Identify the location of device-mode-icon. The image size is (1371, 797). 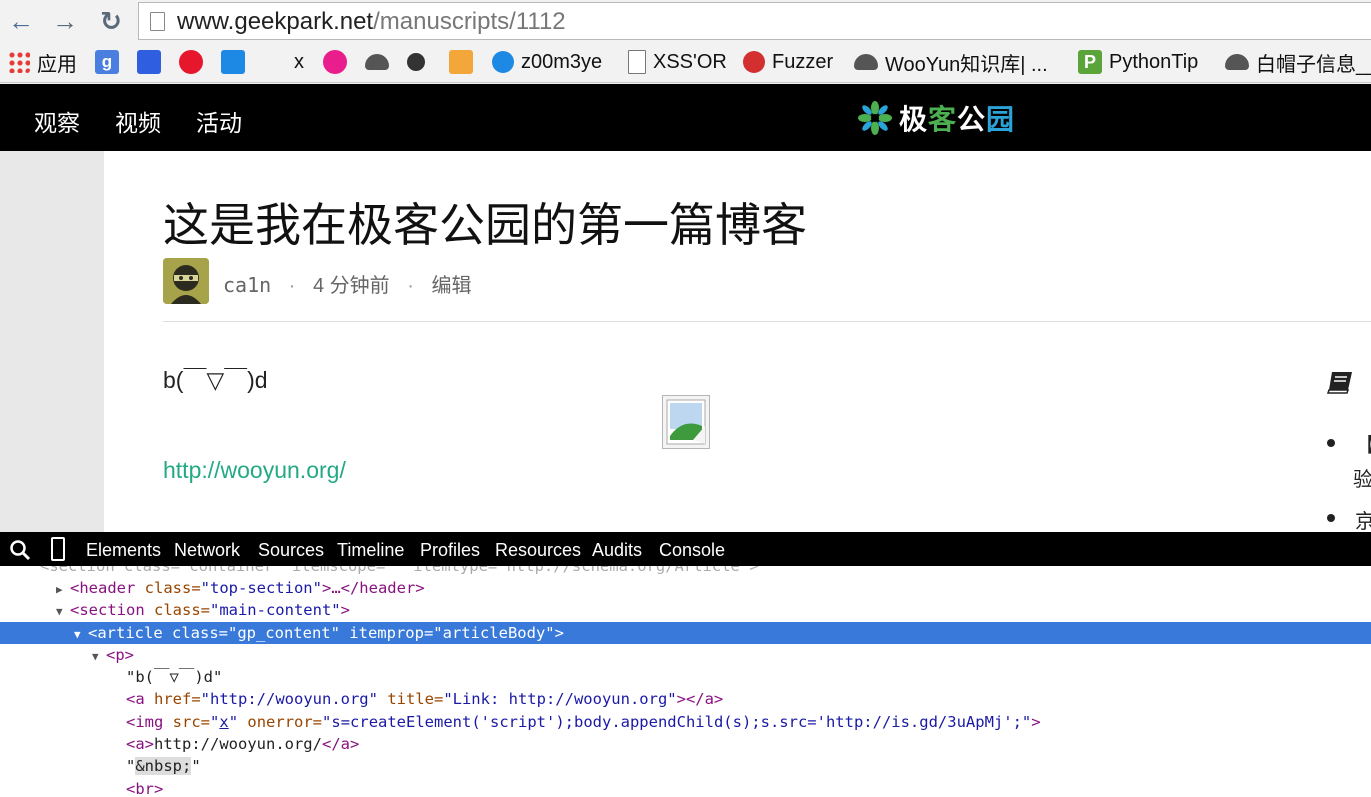
(58, 549).